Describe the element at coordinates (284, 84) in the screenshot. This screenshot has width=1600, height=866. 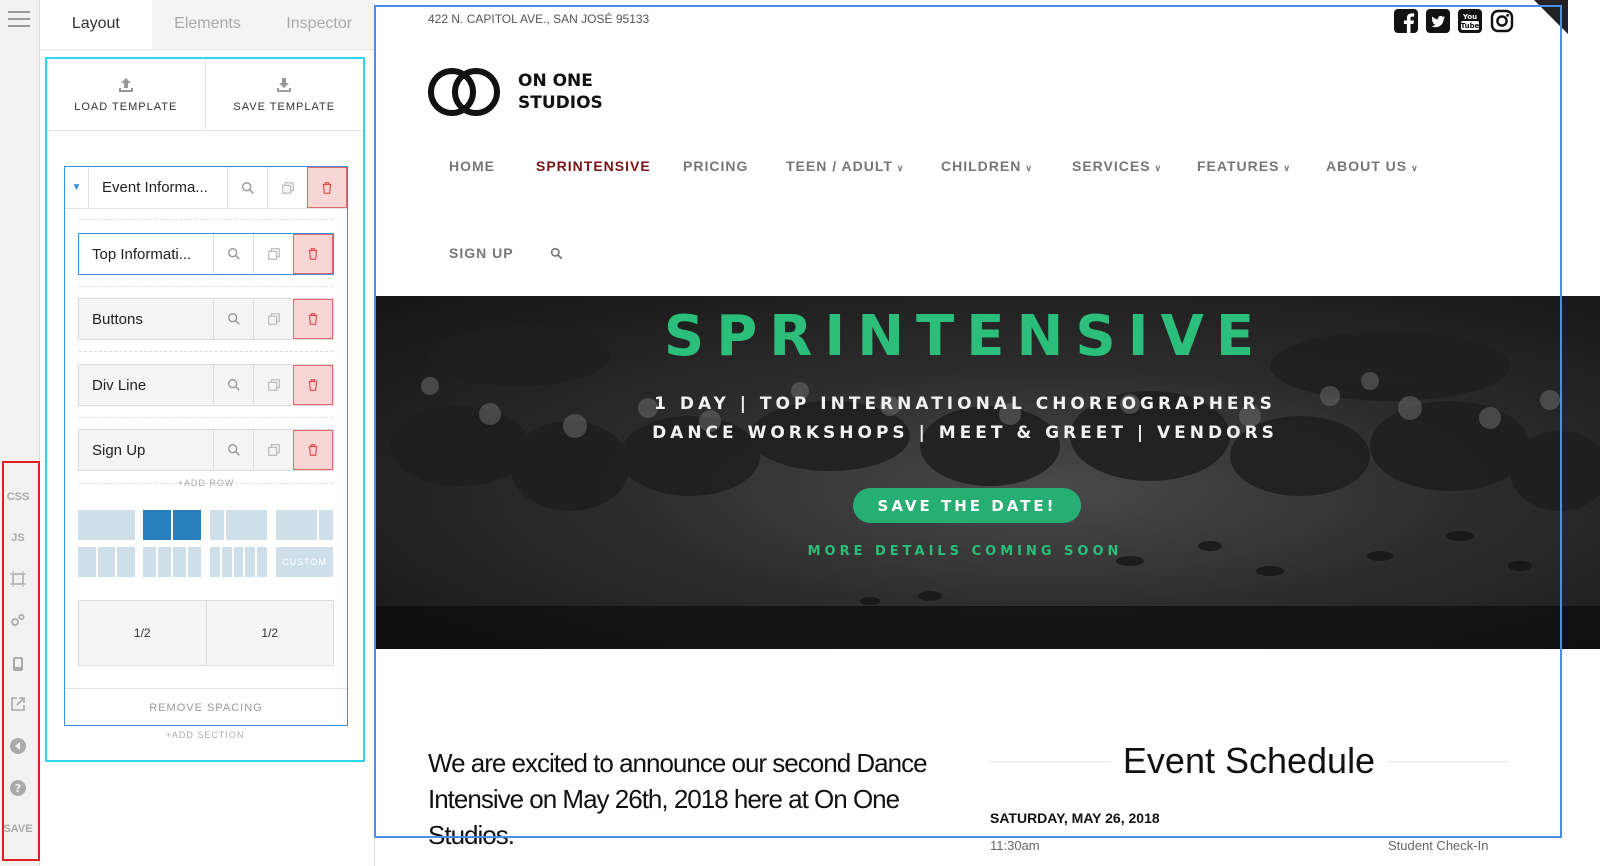
I see `download-icon` at that location.